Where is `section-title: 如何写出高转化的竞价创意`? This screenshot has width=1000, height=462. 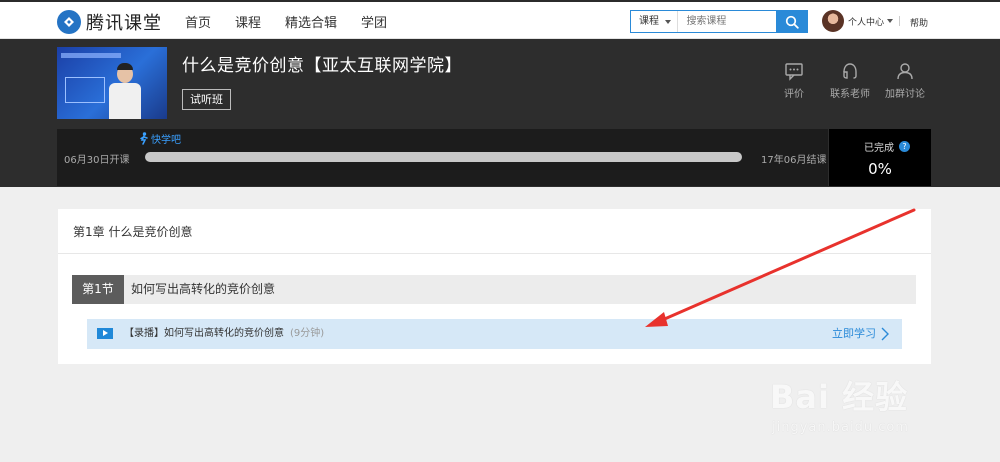
section-title: 如何写出高转化的竞价创意 is located at coordinates (203, 289).